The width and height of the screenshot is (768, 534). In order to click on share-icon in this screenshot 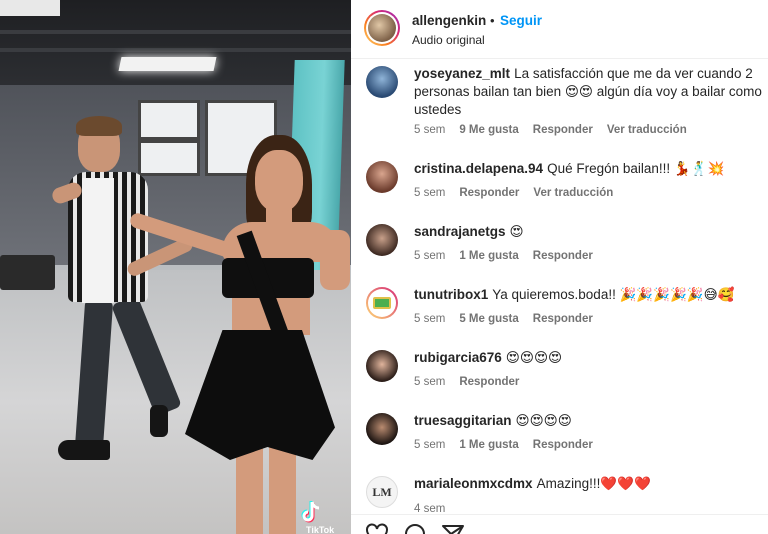, I will do `click(453, 528)`.